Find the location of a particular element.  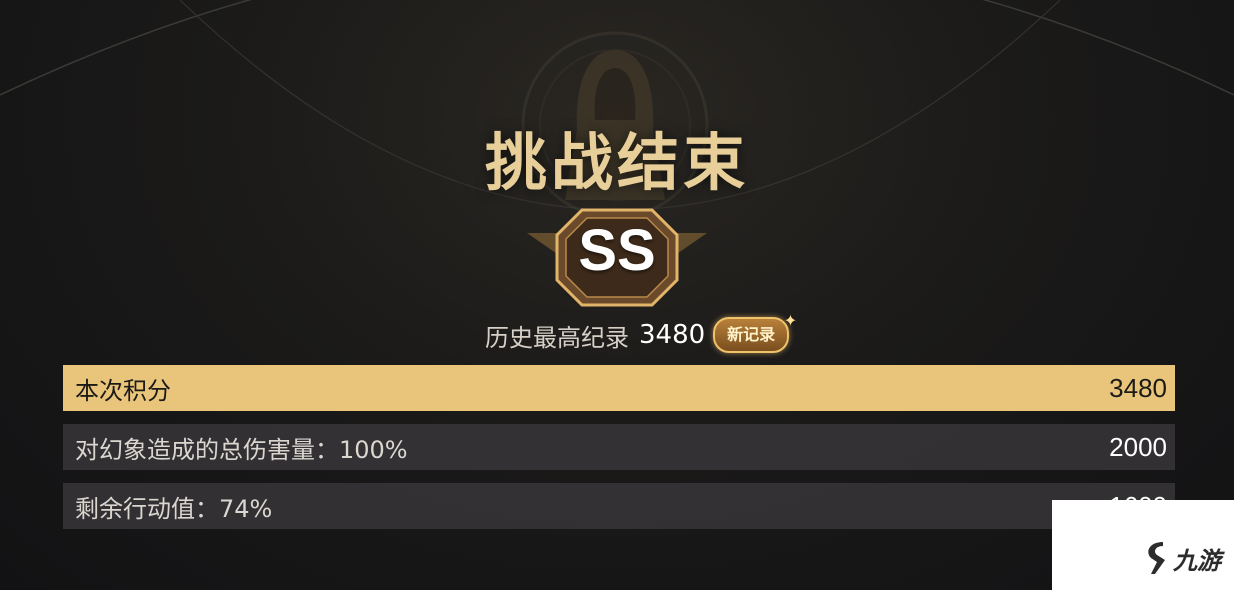

sparkle-icon: ✦ is located at coordinates (790, 320).